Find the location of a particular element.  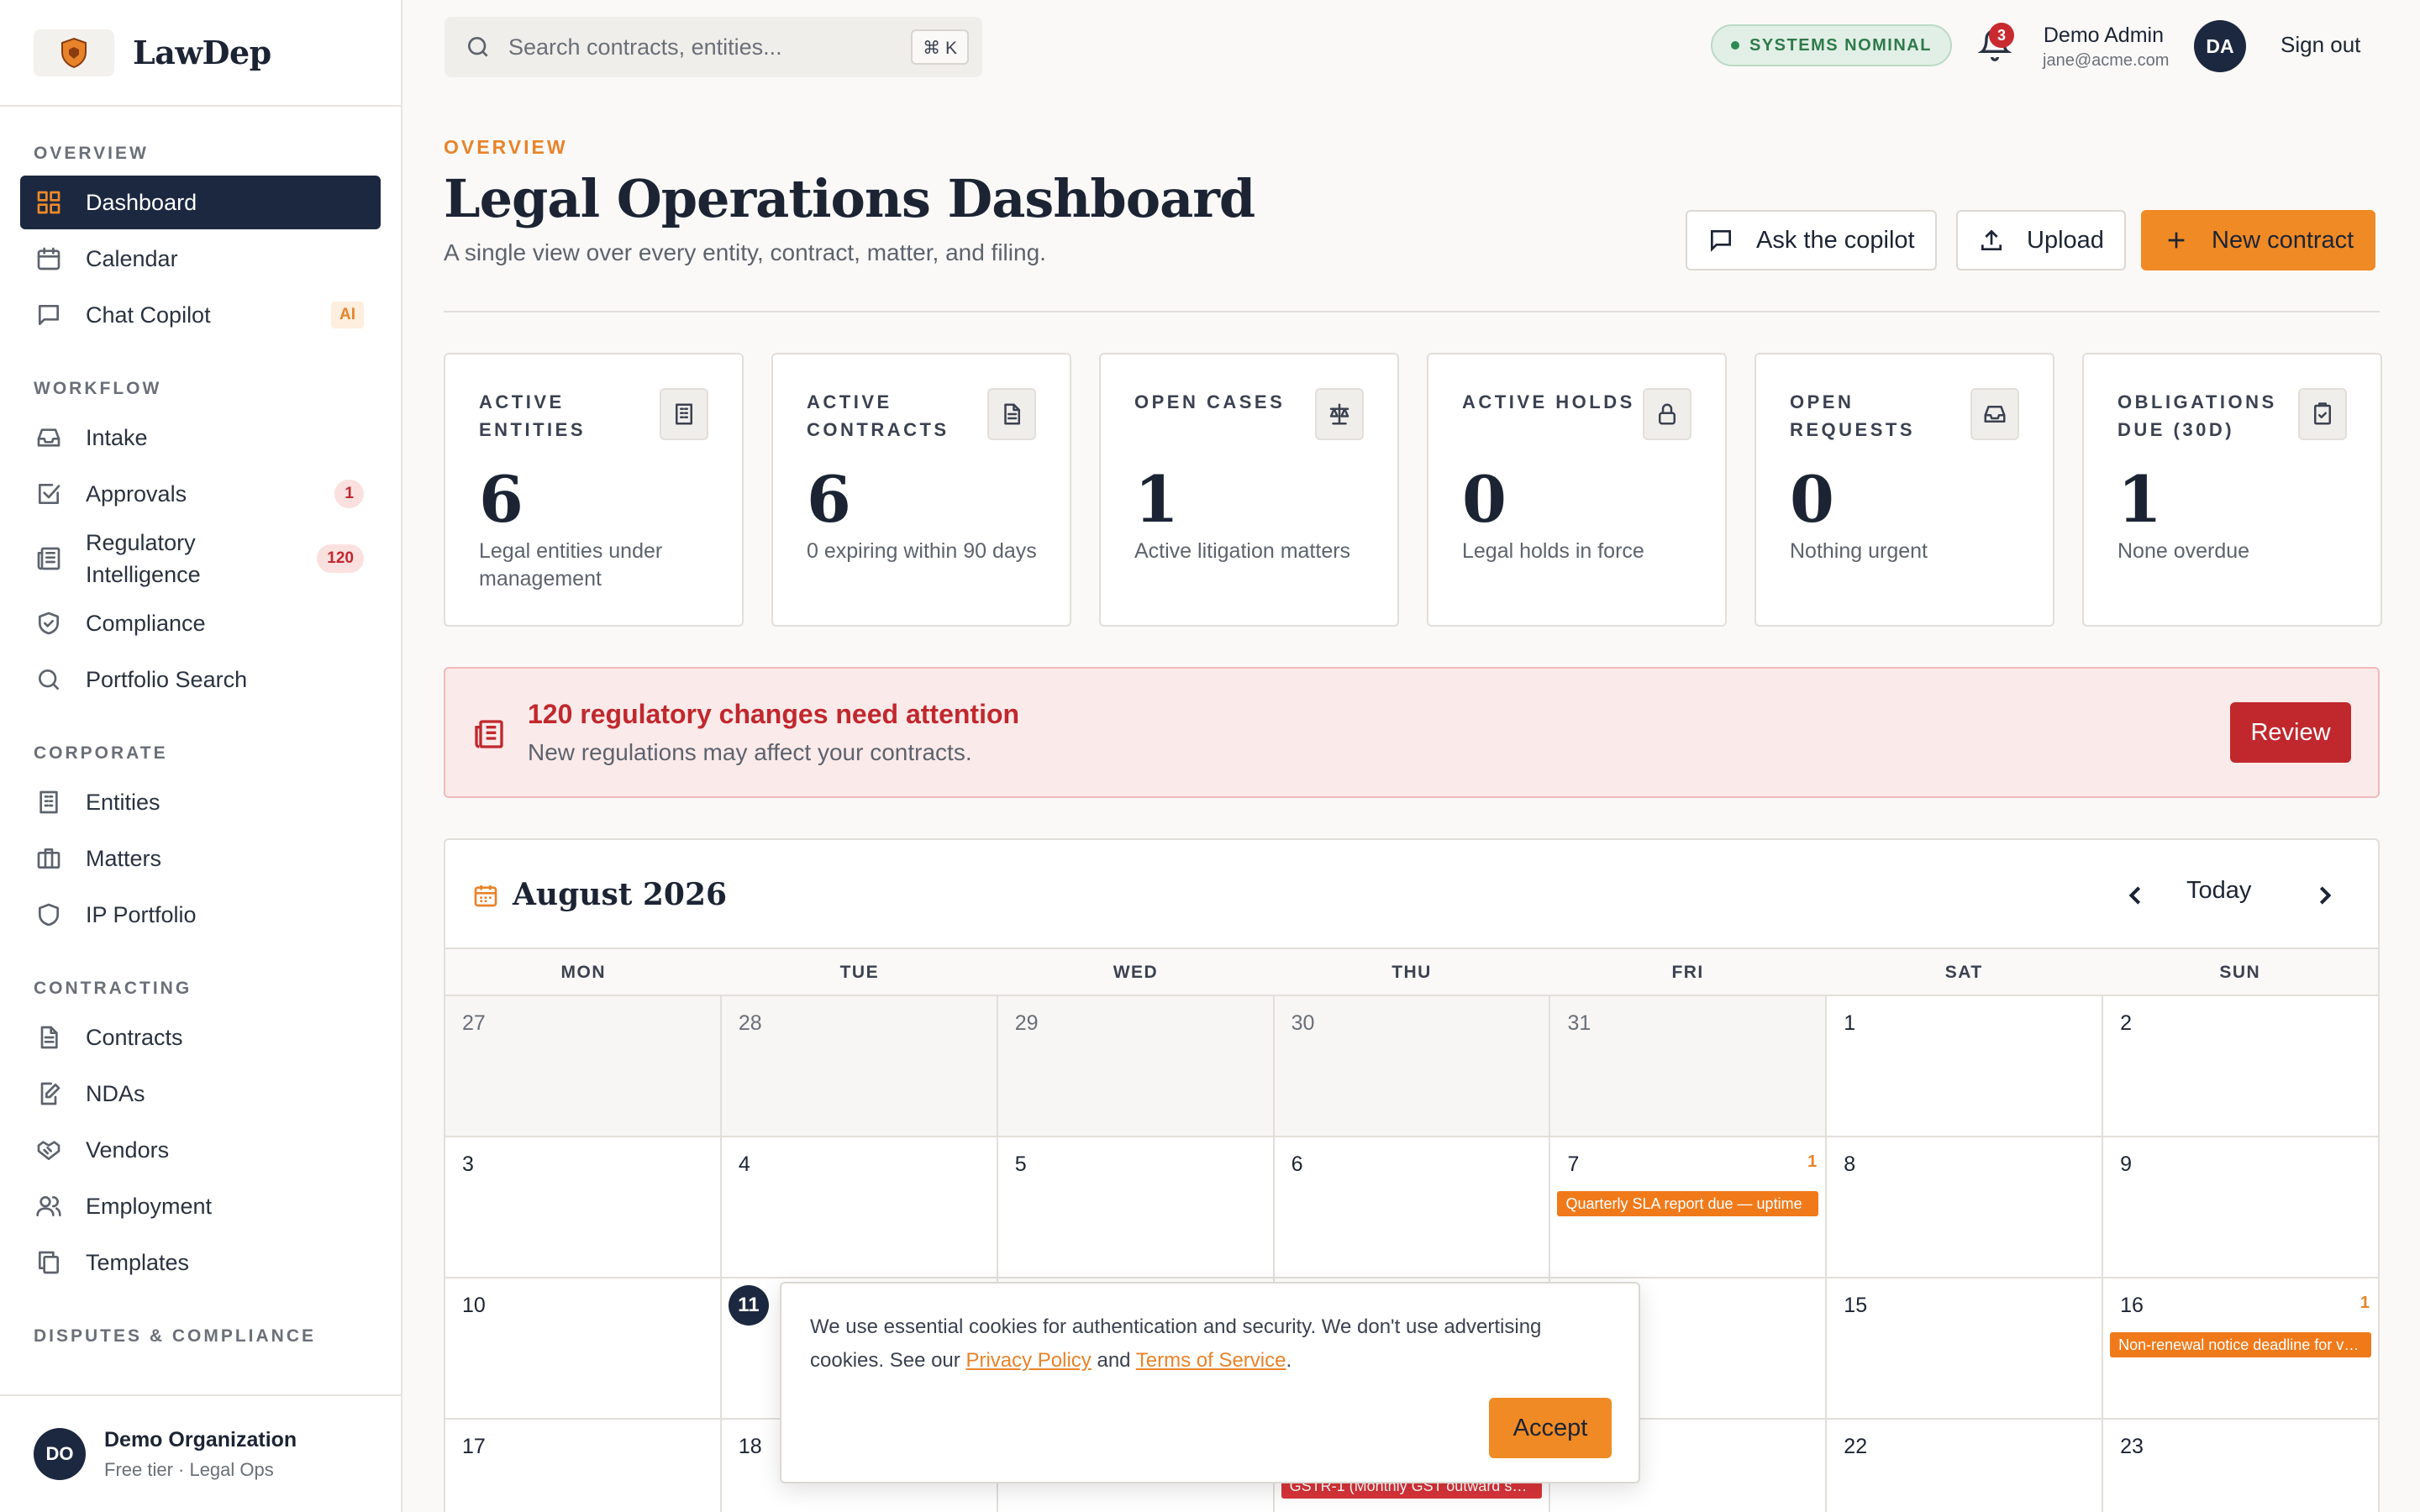

privacy-policy-link: Privacy Policy is located at coordinates (1028, 1360).